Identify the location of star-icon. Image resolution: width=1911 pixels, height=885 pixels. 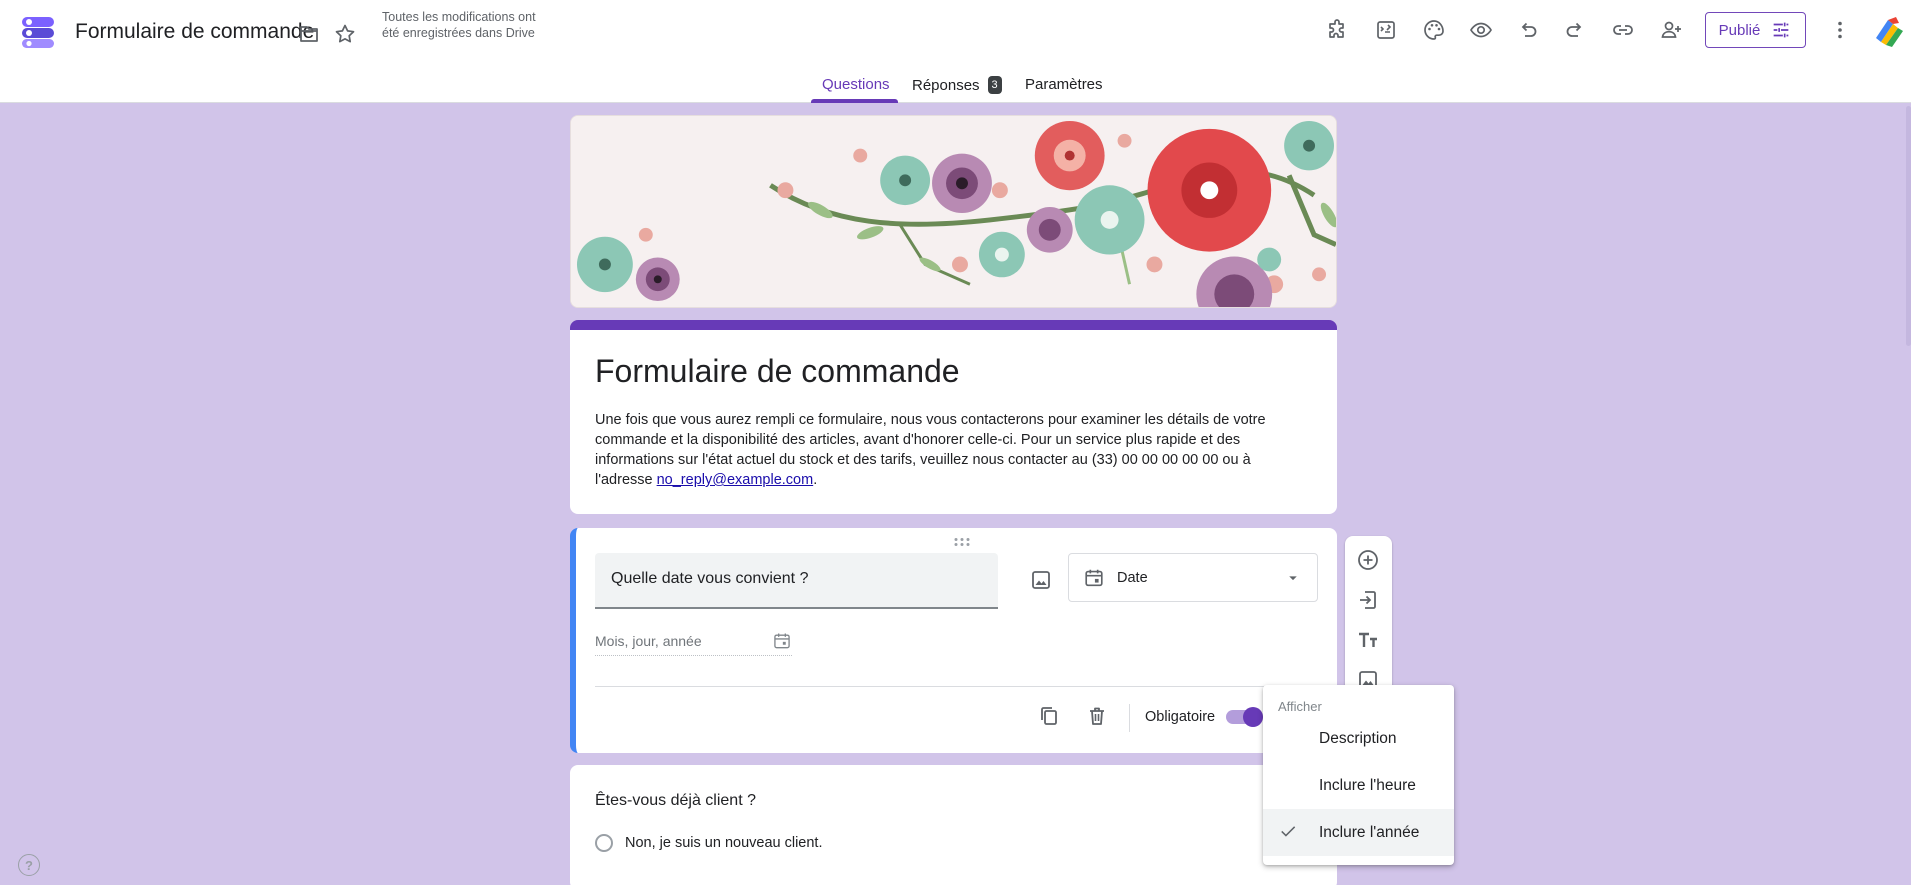
(345, 34).